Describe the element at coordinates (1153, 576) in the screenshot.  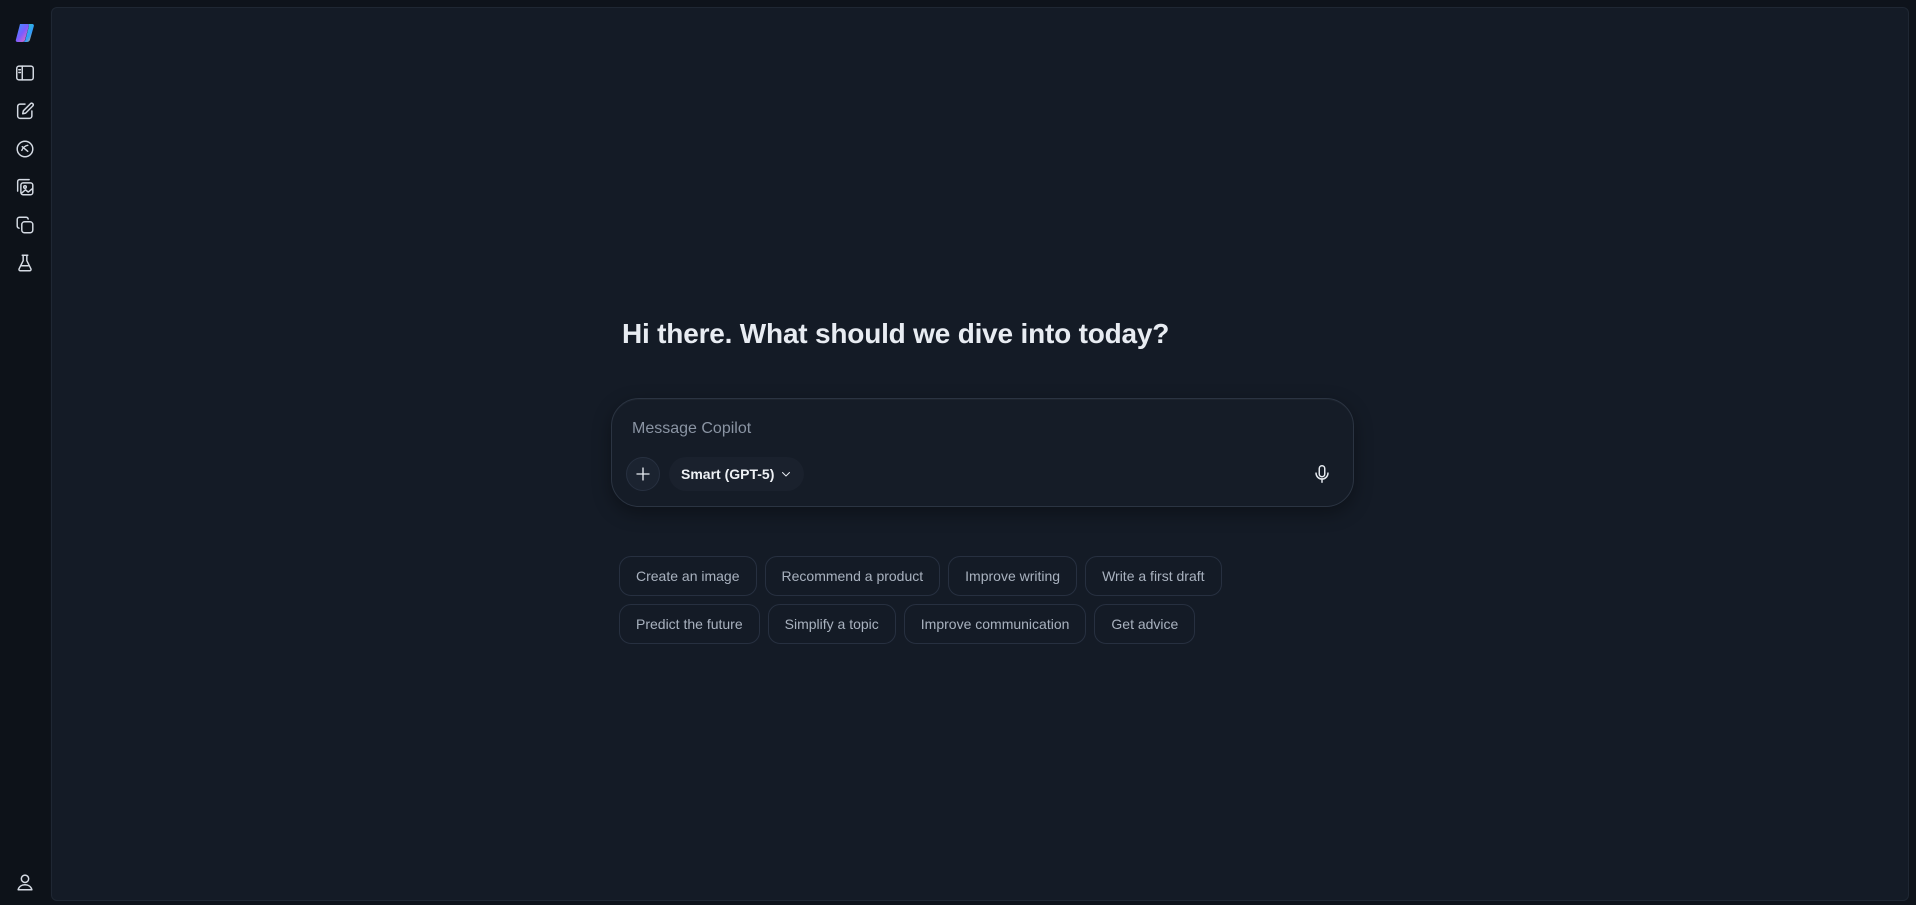
I see `suggestion-chip-write-first-draft: Write a first draft` at that location.